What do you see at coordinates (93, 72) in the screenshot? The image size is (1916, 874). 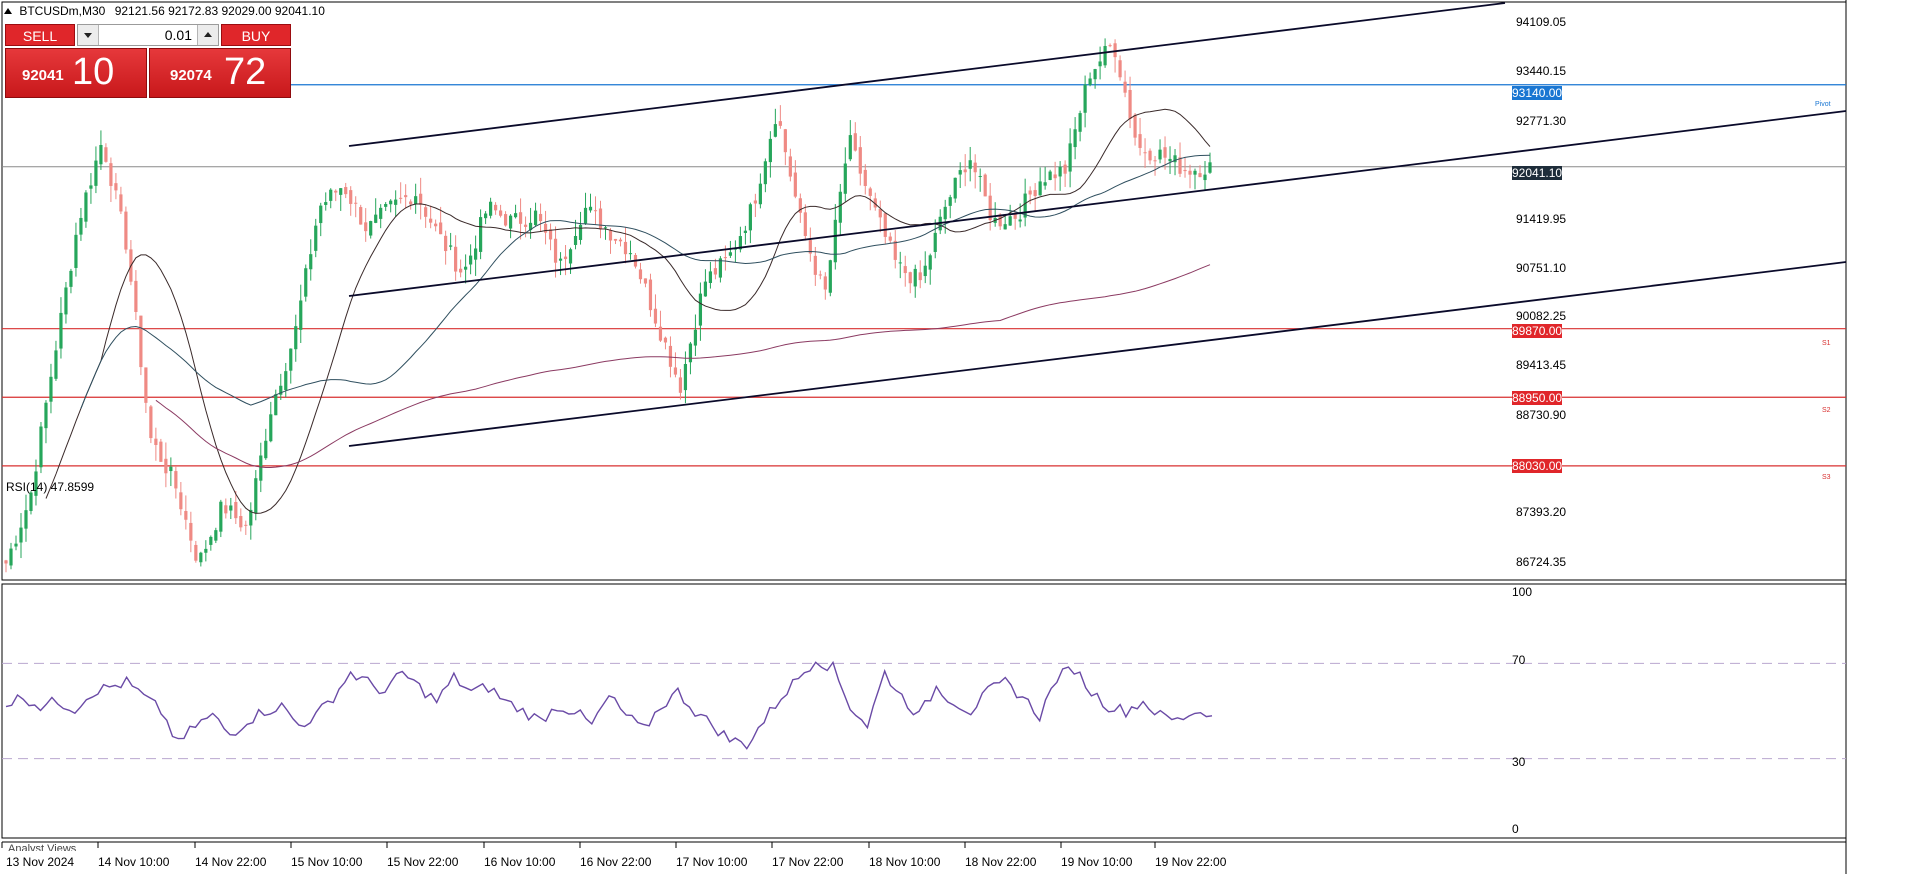 I see `sell-price-big: 10` at bounding box center [93, 72].